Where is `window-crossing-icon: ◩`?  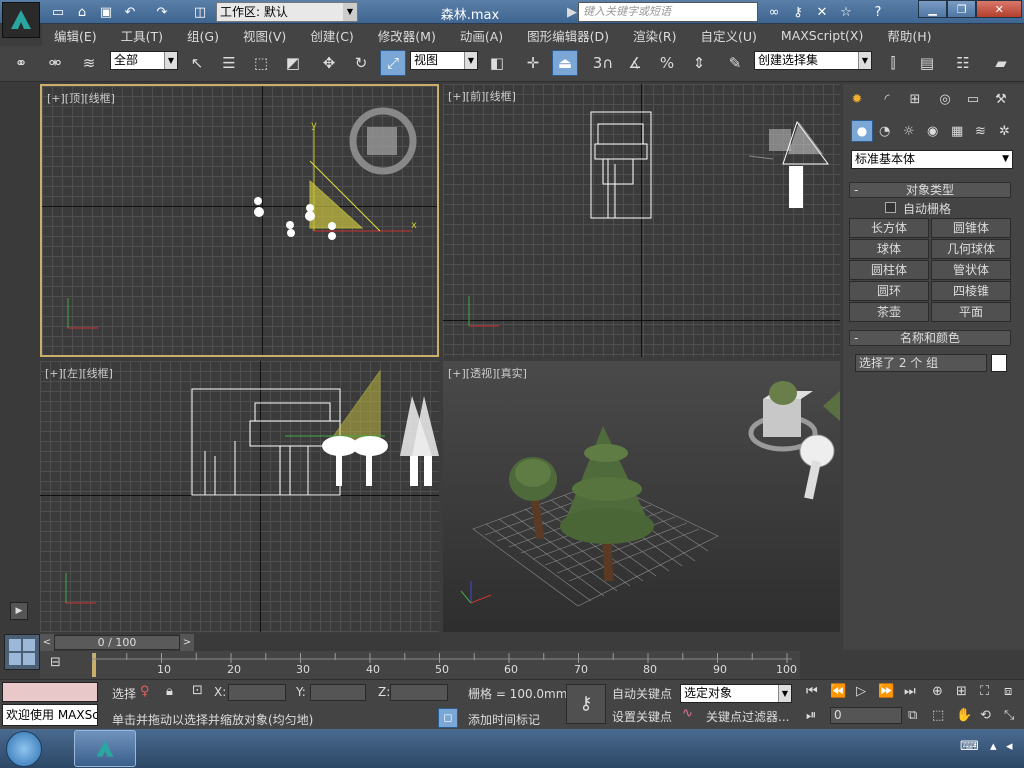
window-crossing-icon: ◩ is located at coordinates (293, 63).